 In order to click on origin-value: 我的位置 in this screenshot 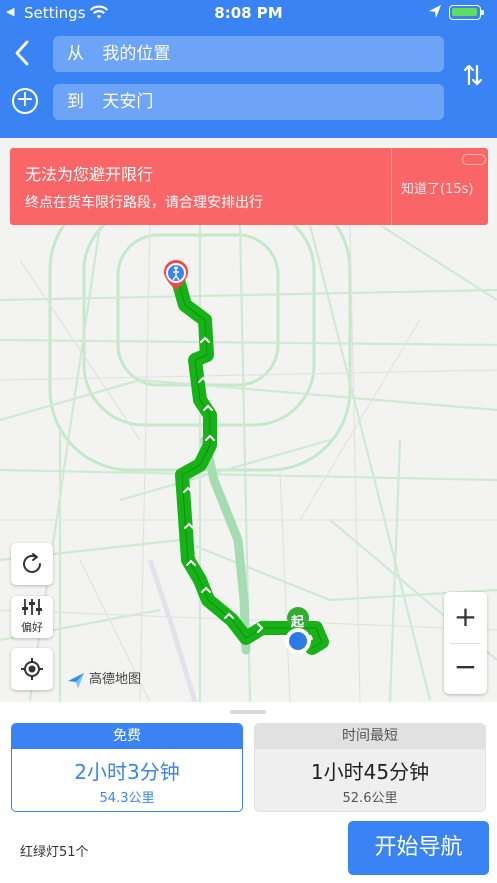, I will do `click(136, 54)`.